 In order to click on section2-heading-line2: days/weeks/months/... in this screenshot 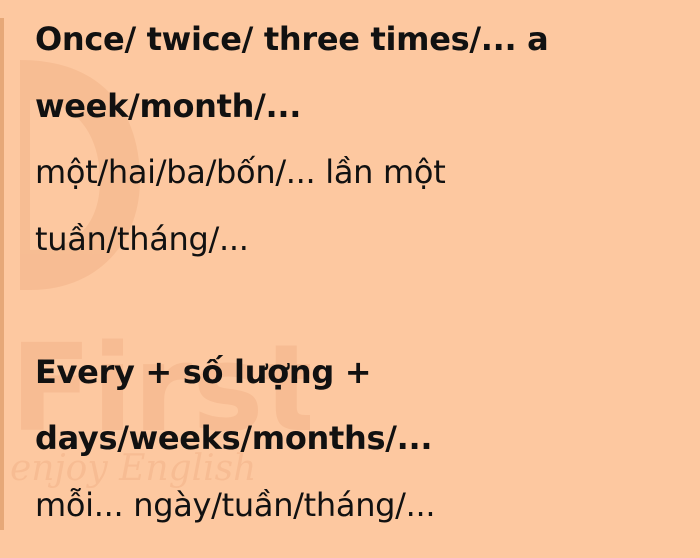, I will do `click(234, 438)`.